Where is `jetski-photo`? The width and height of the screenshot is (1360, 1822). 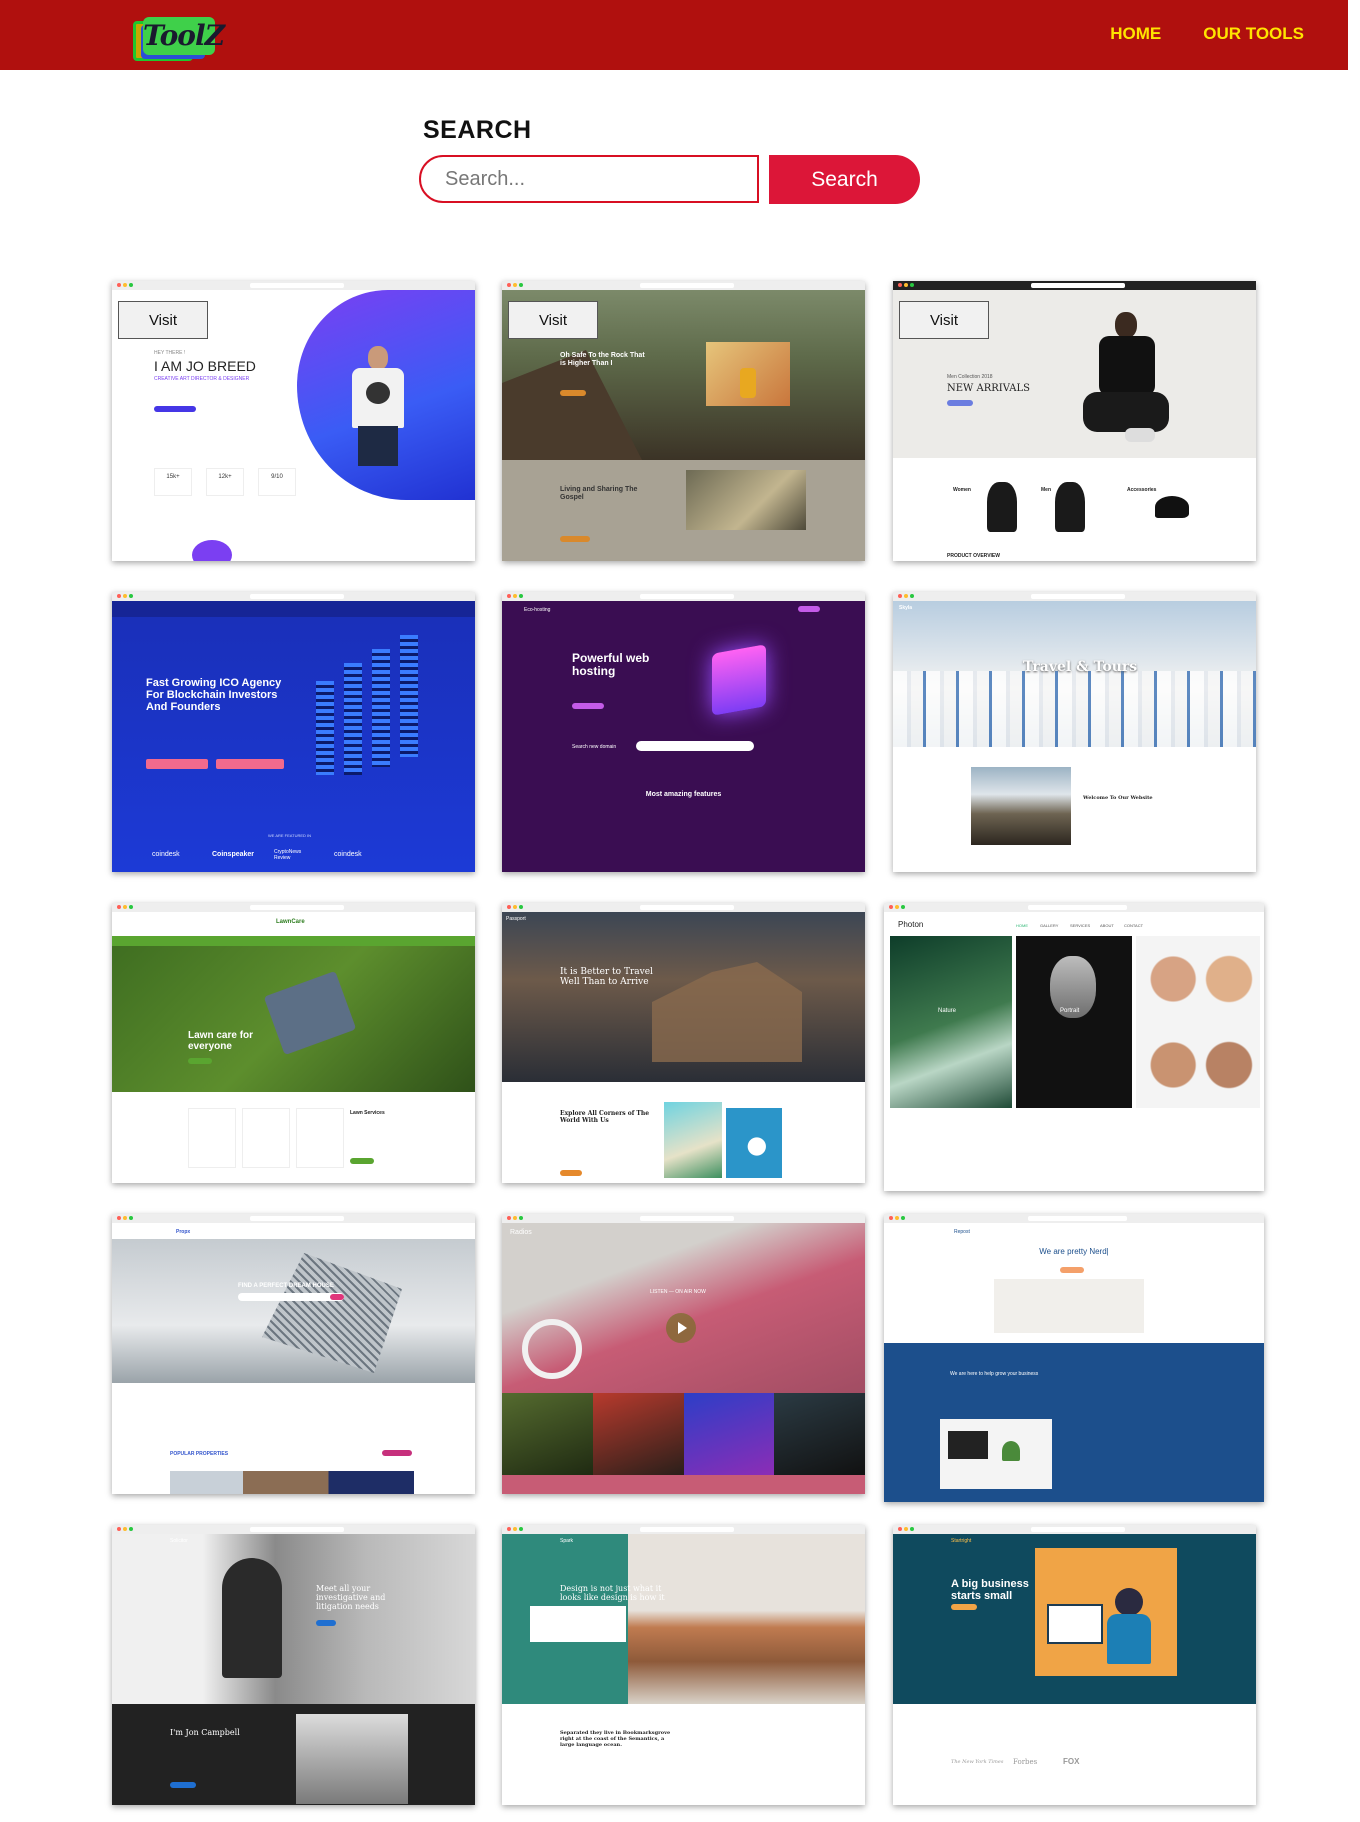
jetski-photo is located at coordinates (754, 1143).